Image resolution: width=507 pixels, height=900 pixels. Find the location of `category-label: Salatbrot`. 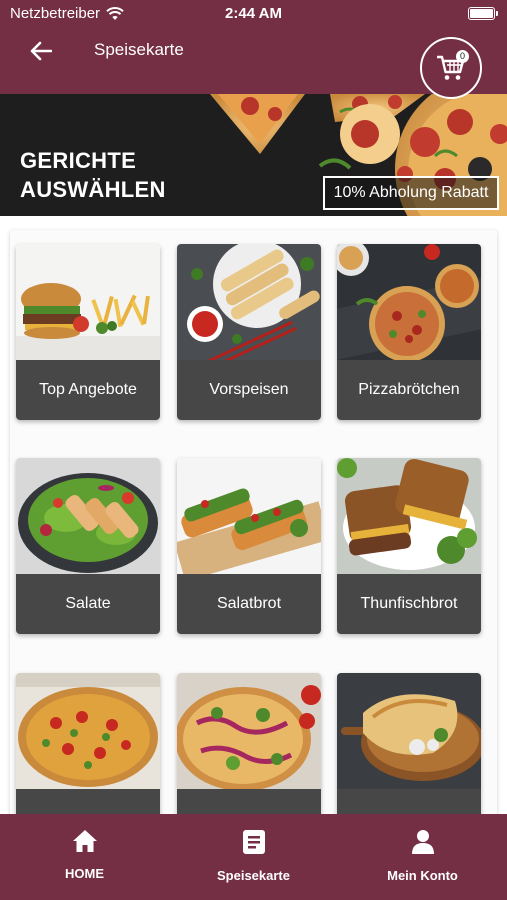

category-label: Salatbrot is located at coordinates (249, 604).